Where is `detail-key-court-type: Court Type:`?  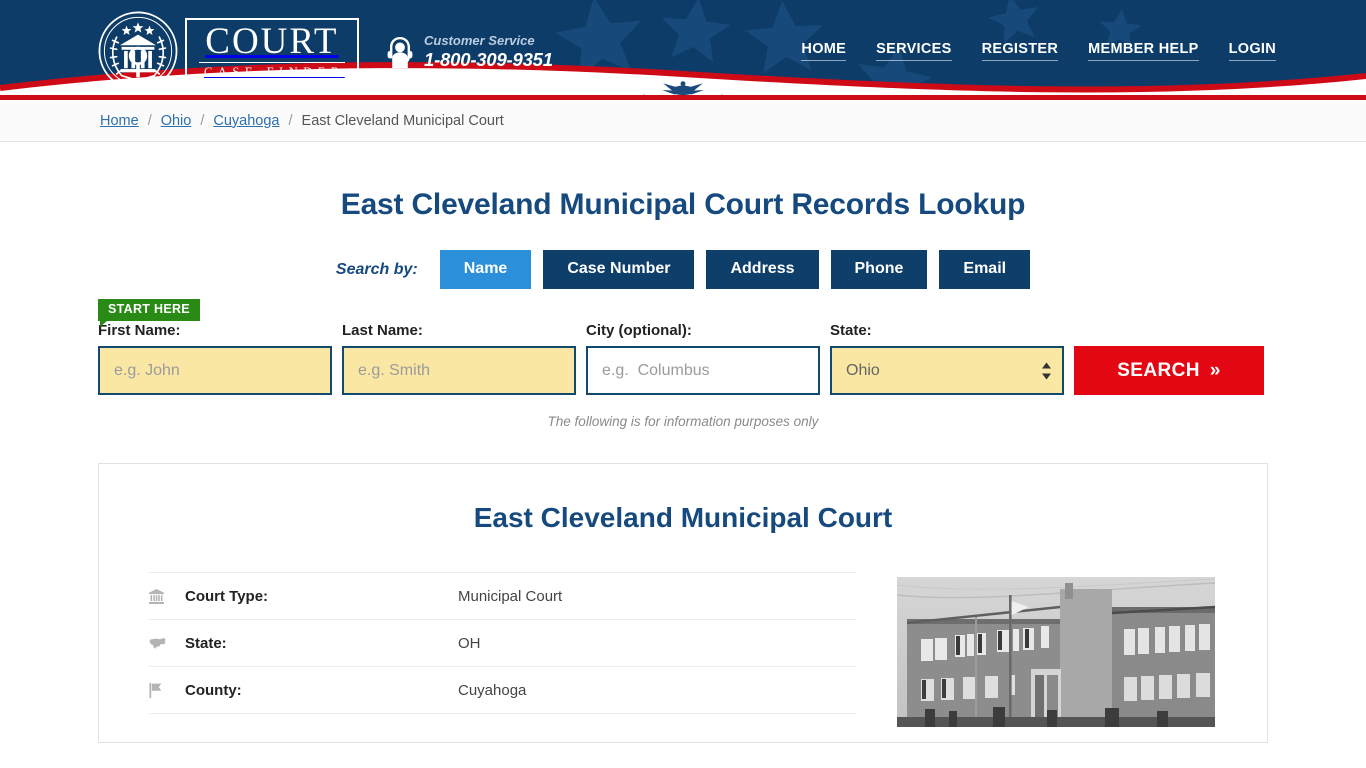 detail-key-court-type: Court Type: is located at coordinates (227, 596).